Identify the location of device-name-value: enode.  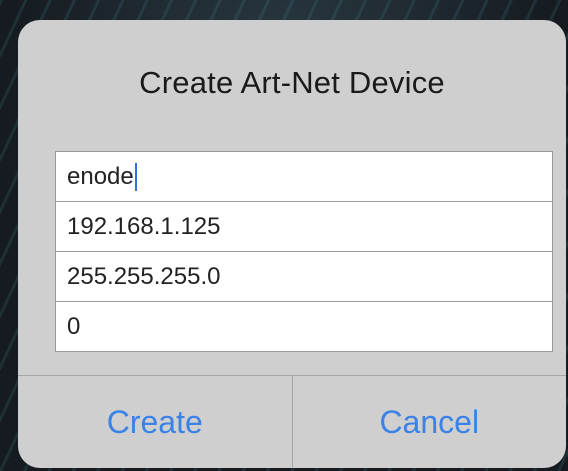
(100, 176).